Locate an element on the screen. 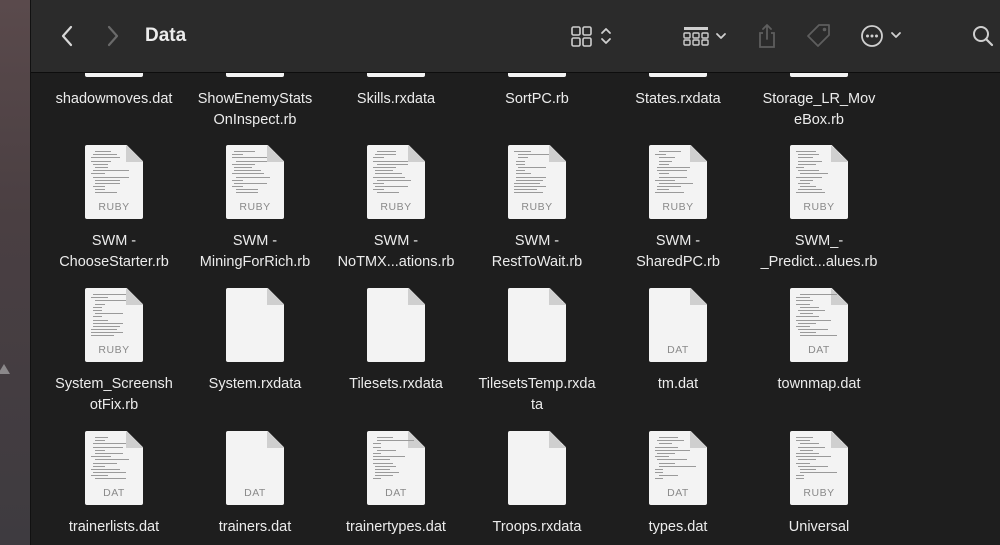 The image size is (1000, 545). ellipsis-circle-icon is located at coordinates (881, 36).